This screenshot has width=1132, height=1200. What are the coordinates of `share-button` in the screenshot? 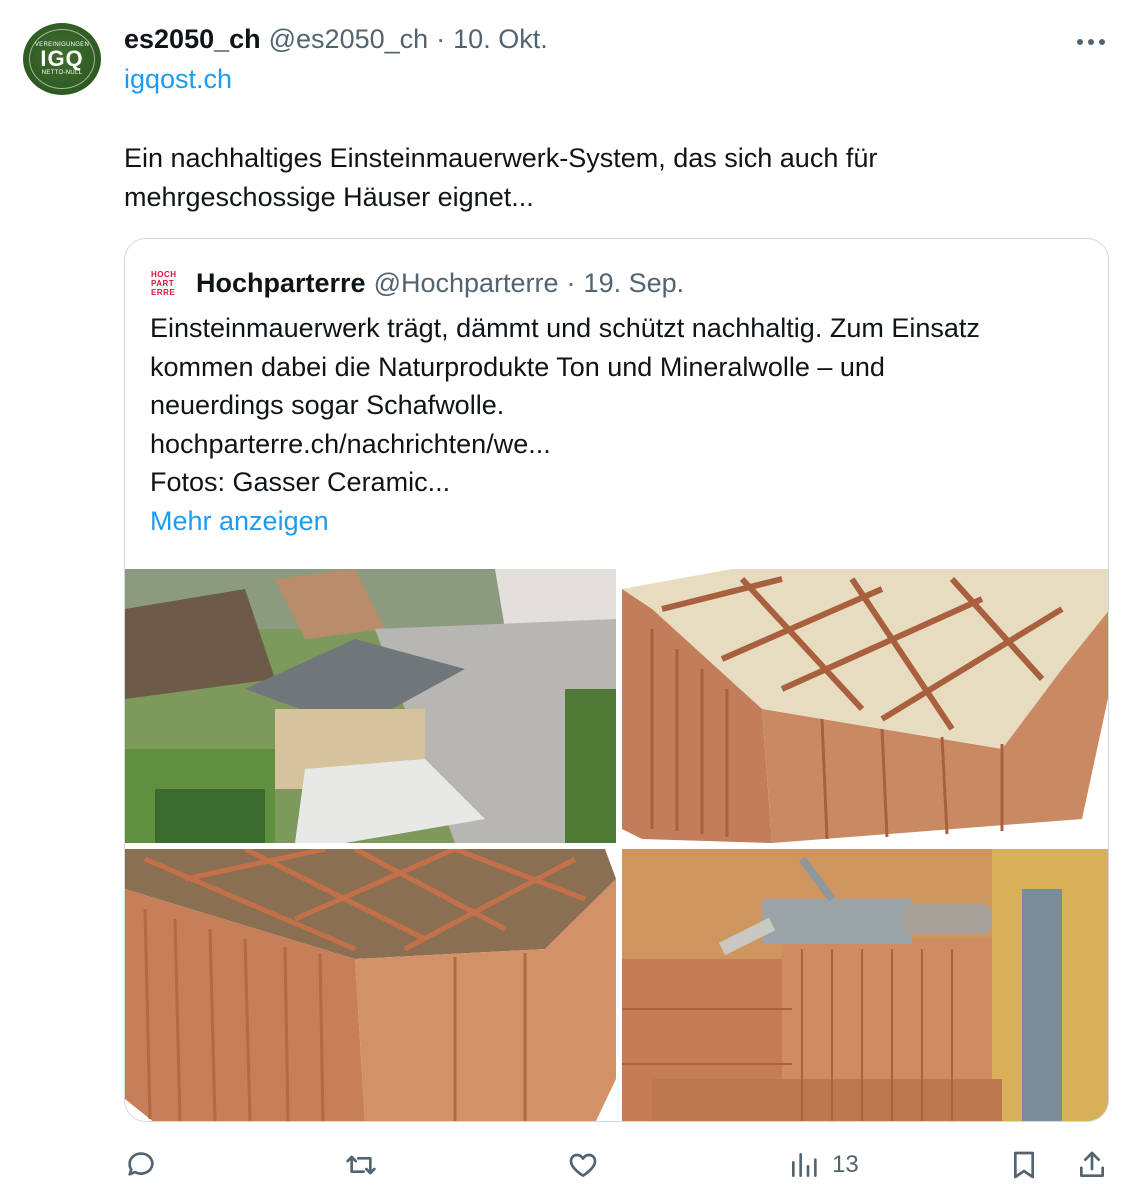 It's located at (1092, 1165).